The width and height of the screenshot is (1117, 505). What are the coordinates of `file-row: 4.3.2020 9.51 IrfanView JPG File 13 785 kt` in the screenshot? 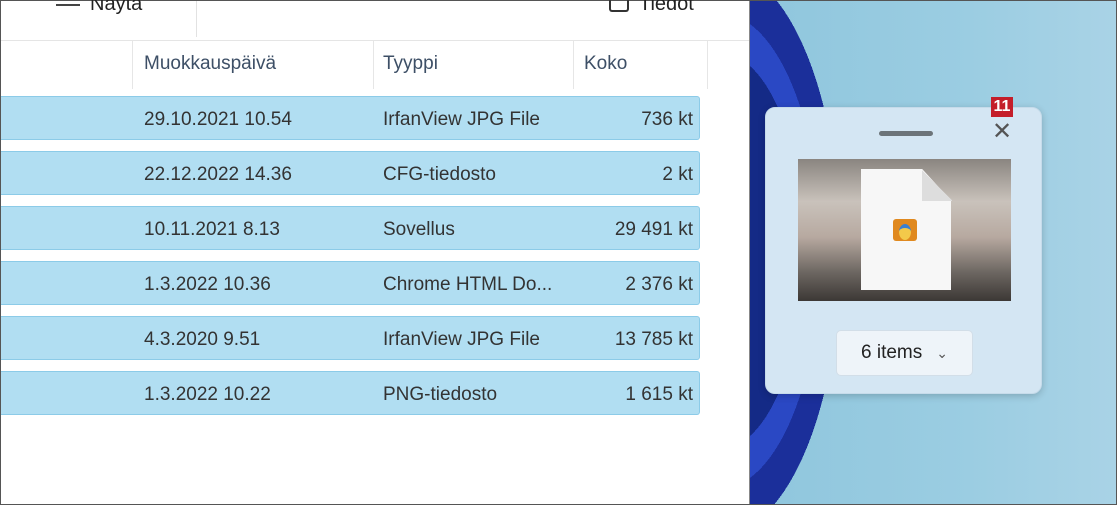 It's located at (350, 338).